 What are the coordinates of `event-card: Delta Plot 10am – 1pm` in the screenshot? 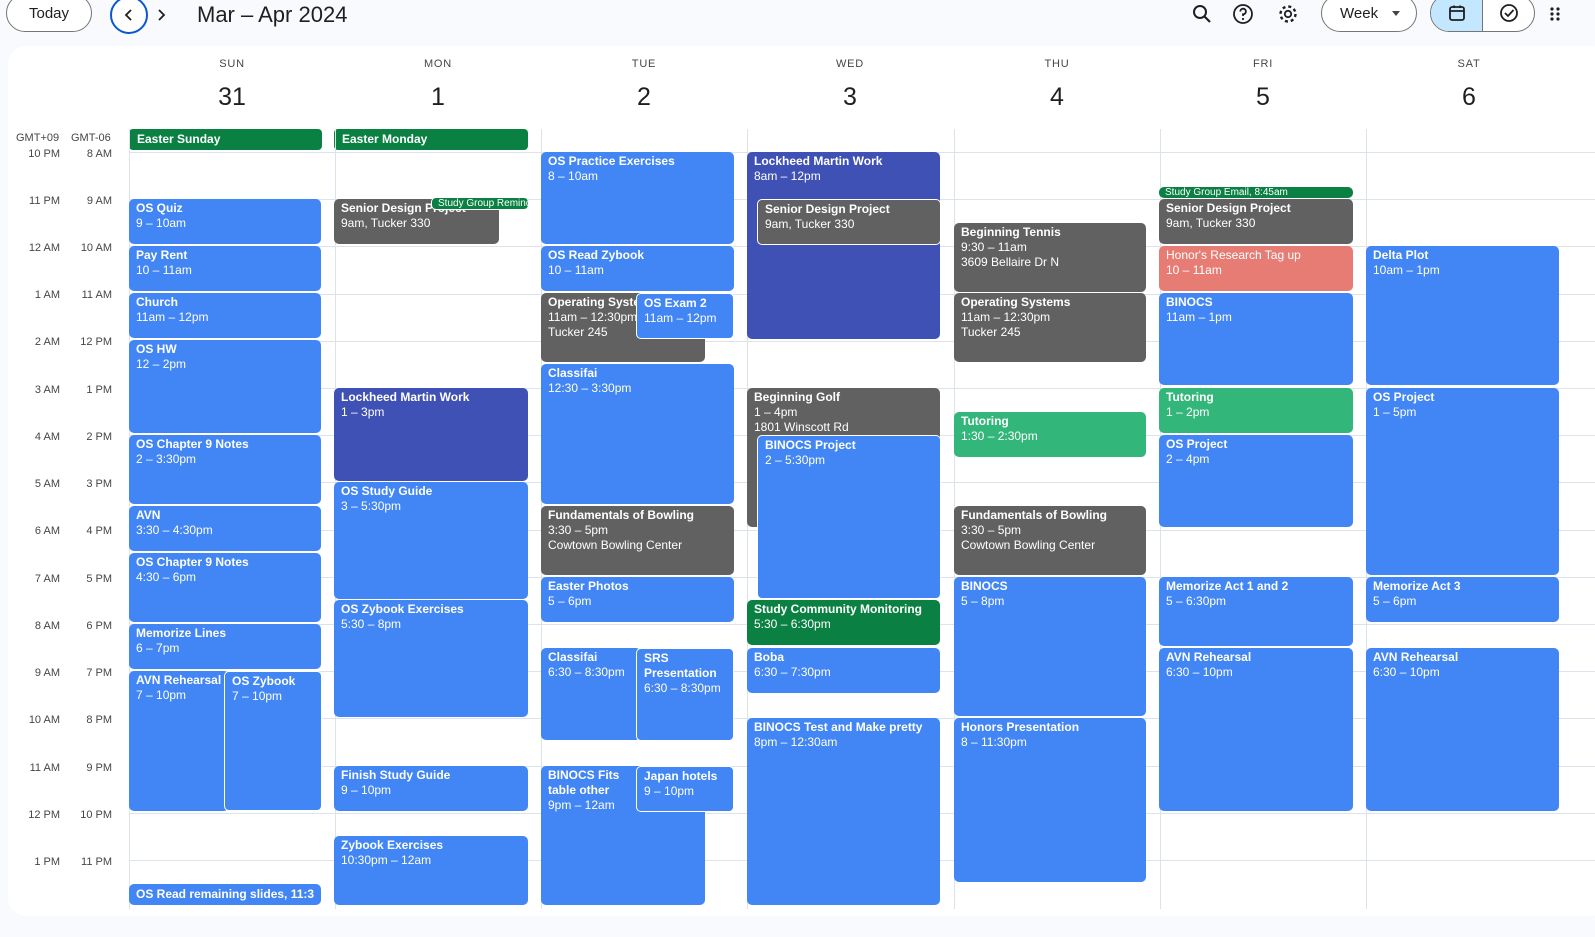 It's located at (1462, 315).